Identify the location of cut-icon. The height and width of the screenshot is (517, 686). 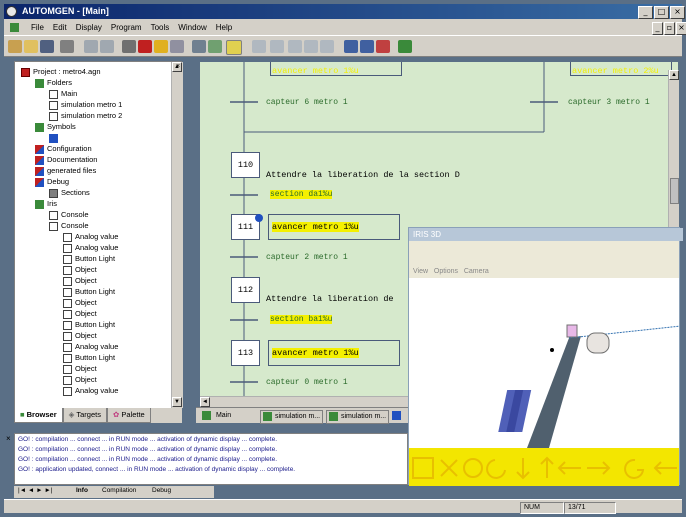
(91, 46).